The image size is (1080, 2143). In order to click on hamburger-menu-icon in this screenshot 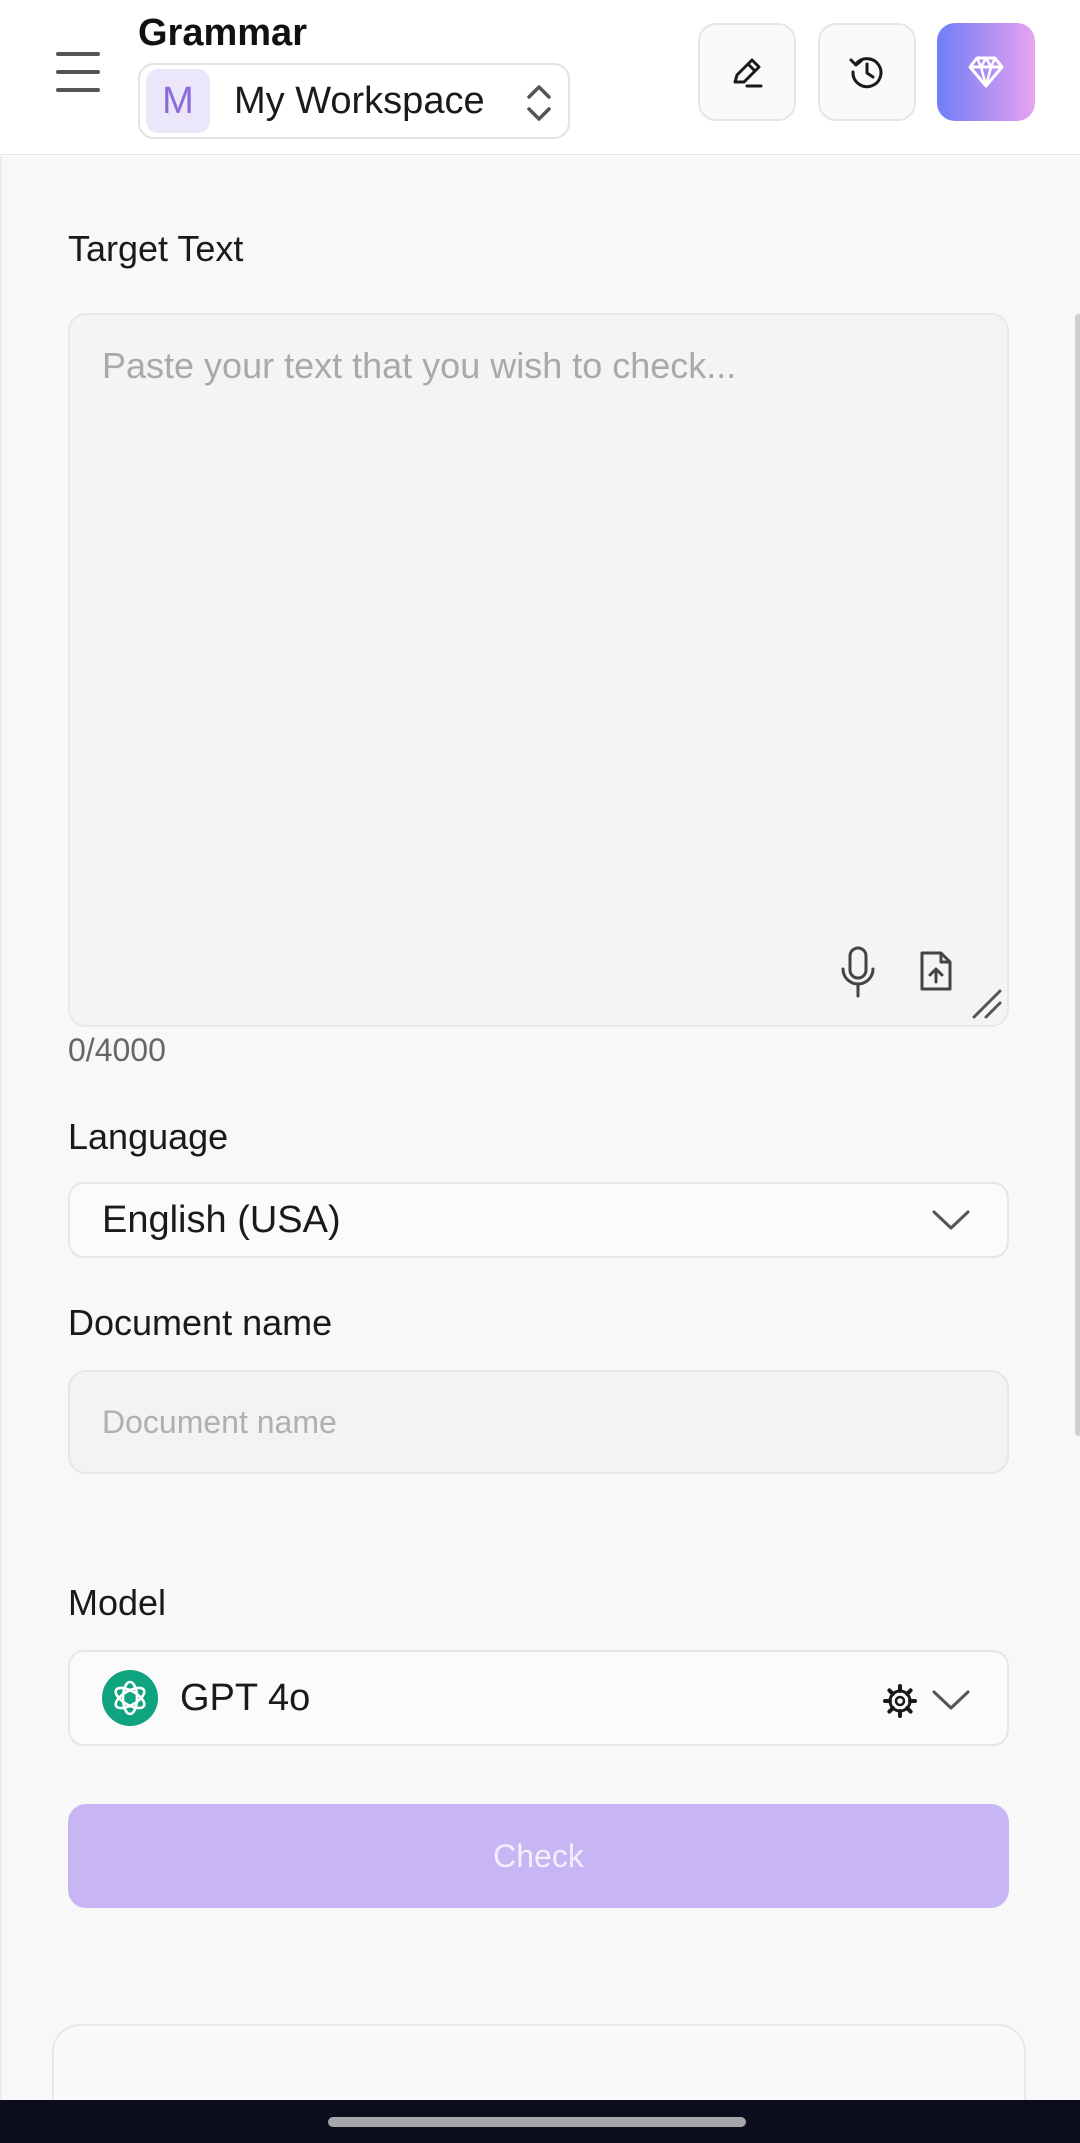, I will do `click(78, 72)`.